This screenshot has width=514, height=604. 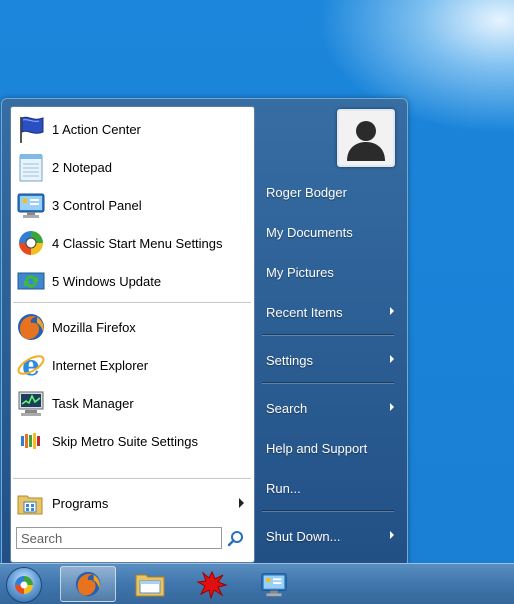 I want to click on menu-item-label: Task Manager, so click(x=93, y=403).